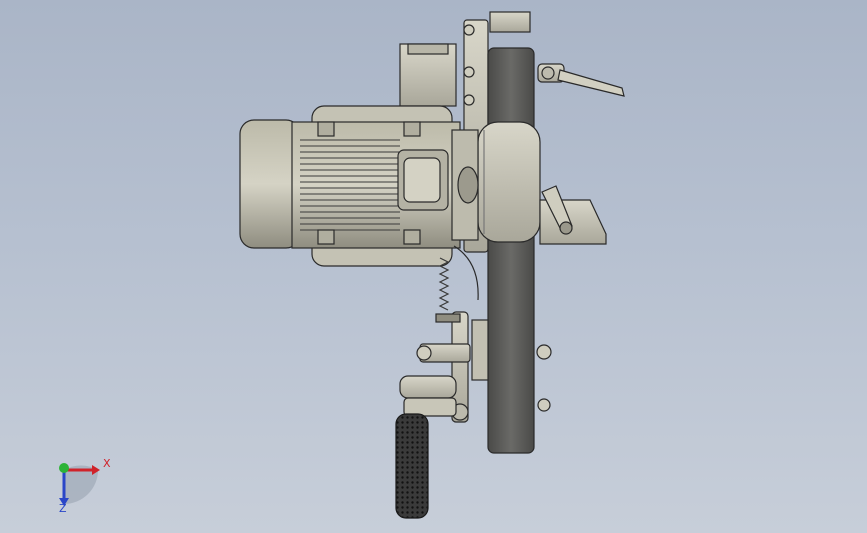 The width and height of the screenshot is (867, 533). Describe the element at coordinates (359, 186) in the screenshot. I see `electric-motor` at that location.